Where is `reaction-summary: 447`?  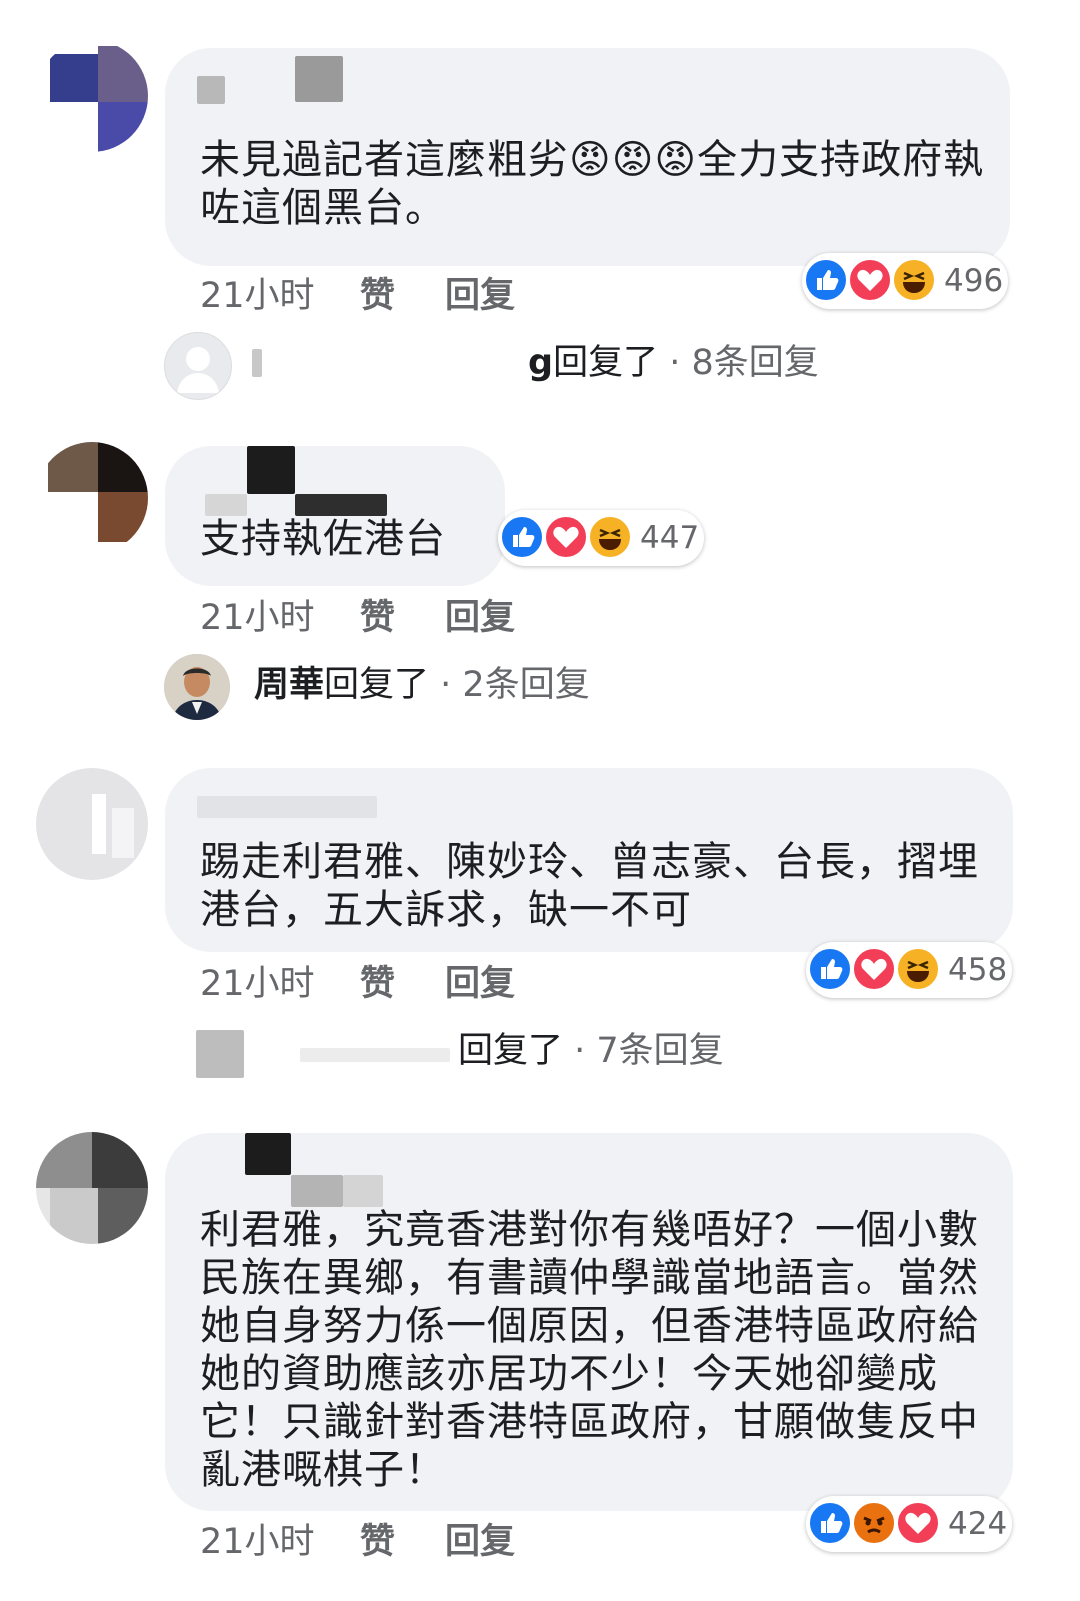 reaction-summary: 447 is located at coordinates (601, 538).